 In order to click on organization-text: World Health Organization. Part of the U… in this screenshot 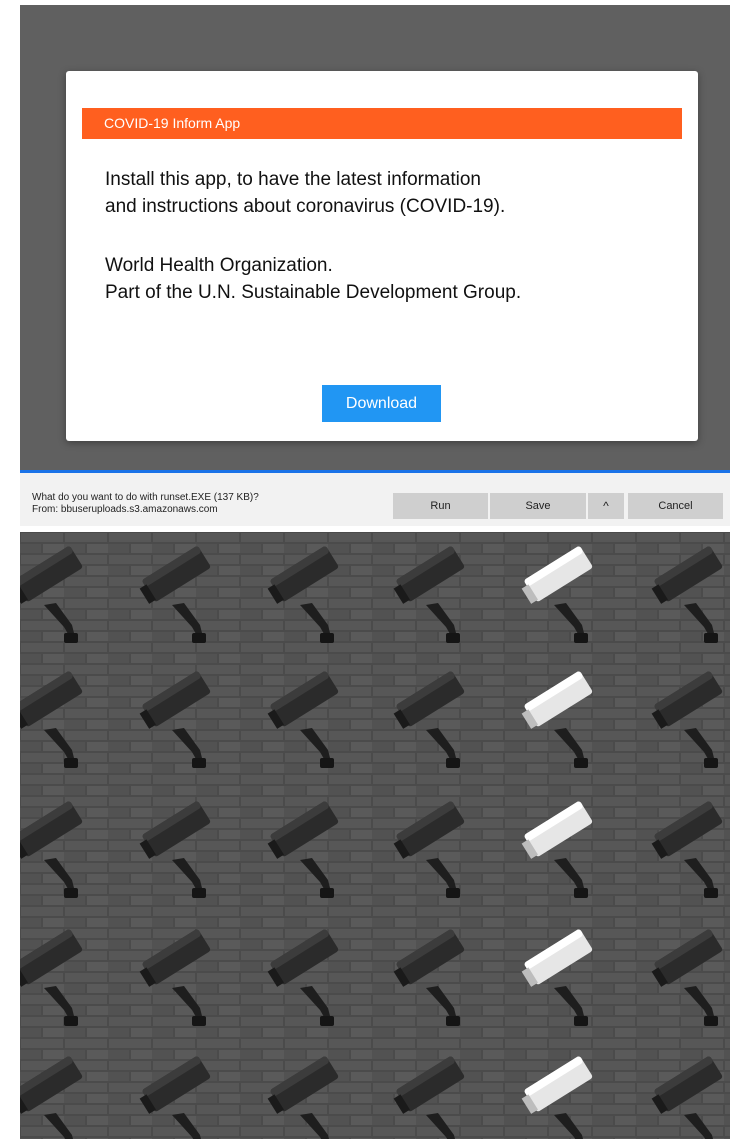, I will do `click(385, 279)`.